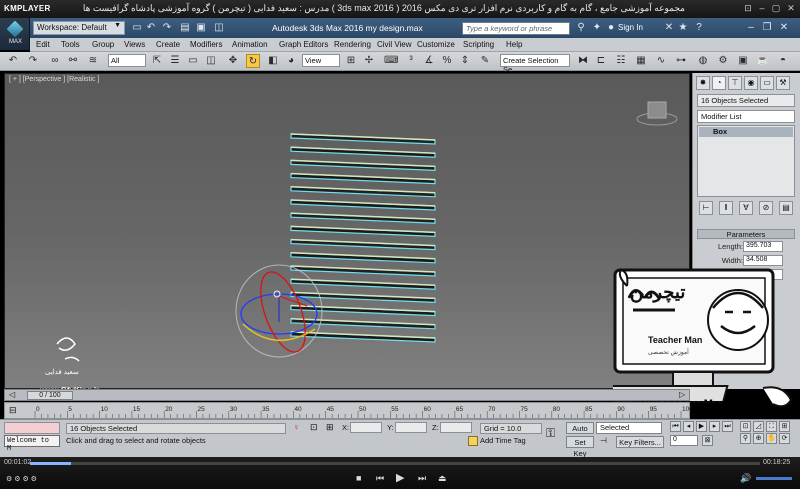  What do you see at coordinates (127, 60) in the screenshot?
I see `selection-filter-dropdown: All` at bounding box center [127, 60].